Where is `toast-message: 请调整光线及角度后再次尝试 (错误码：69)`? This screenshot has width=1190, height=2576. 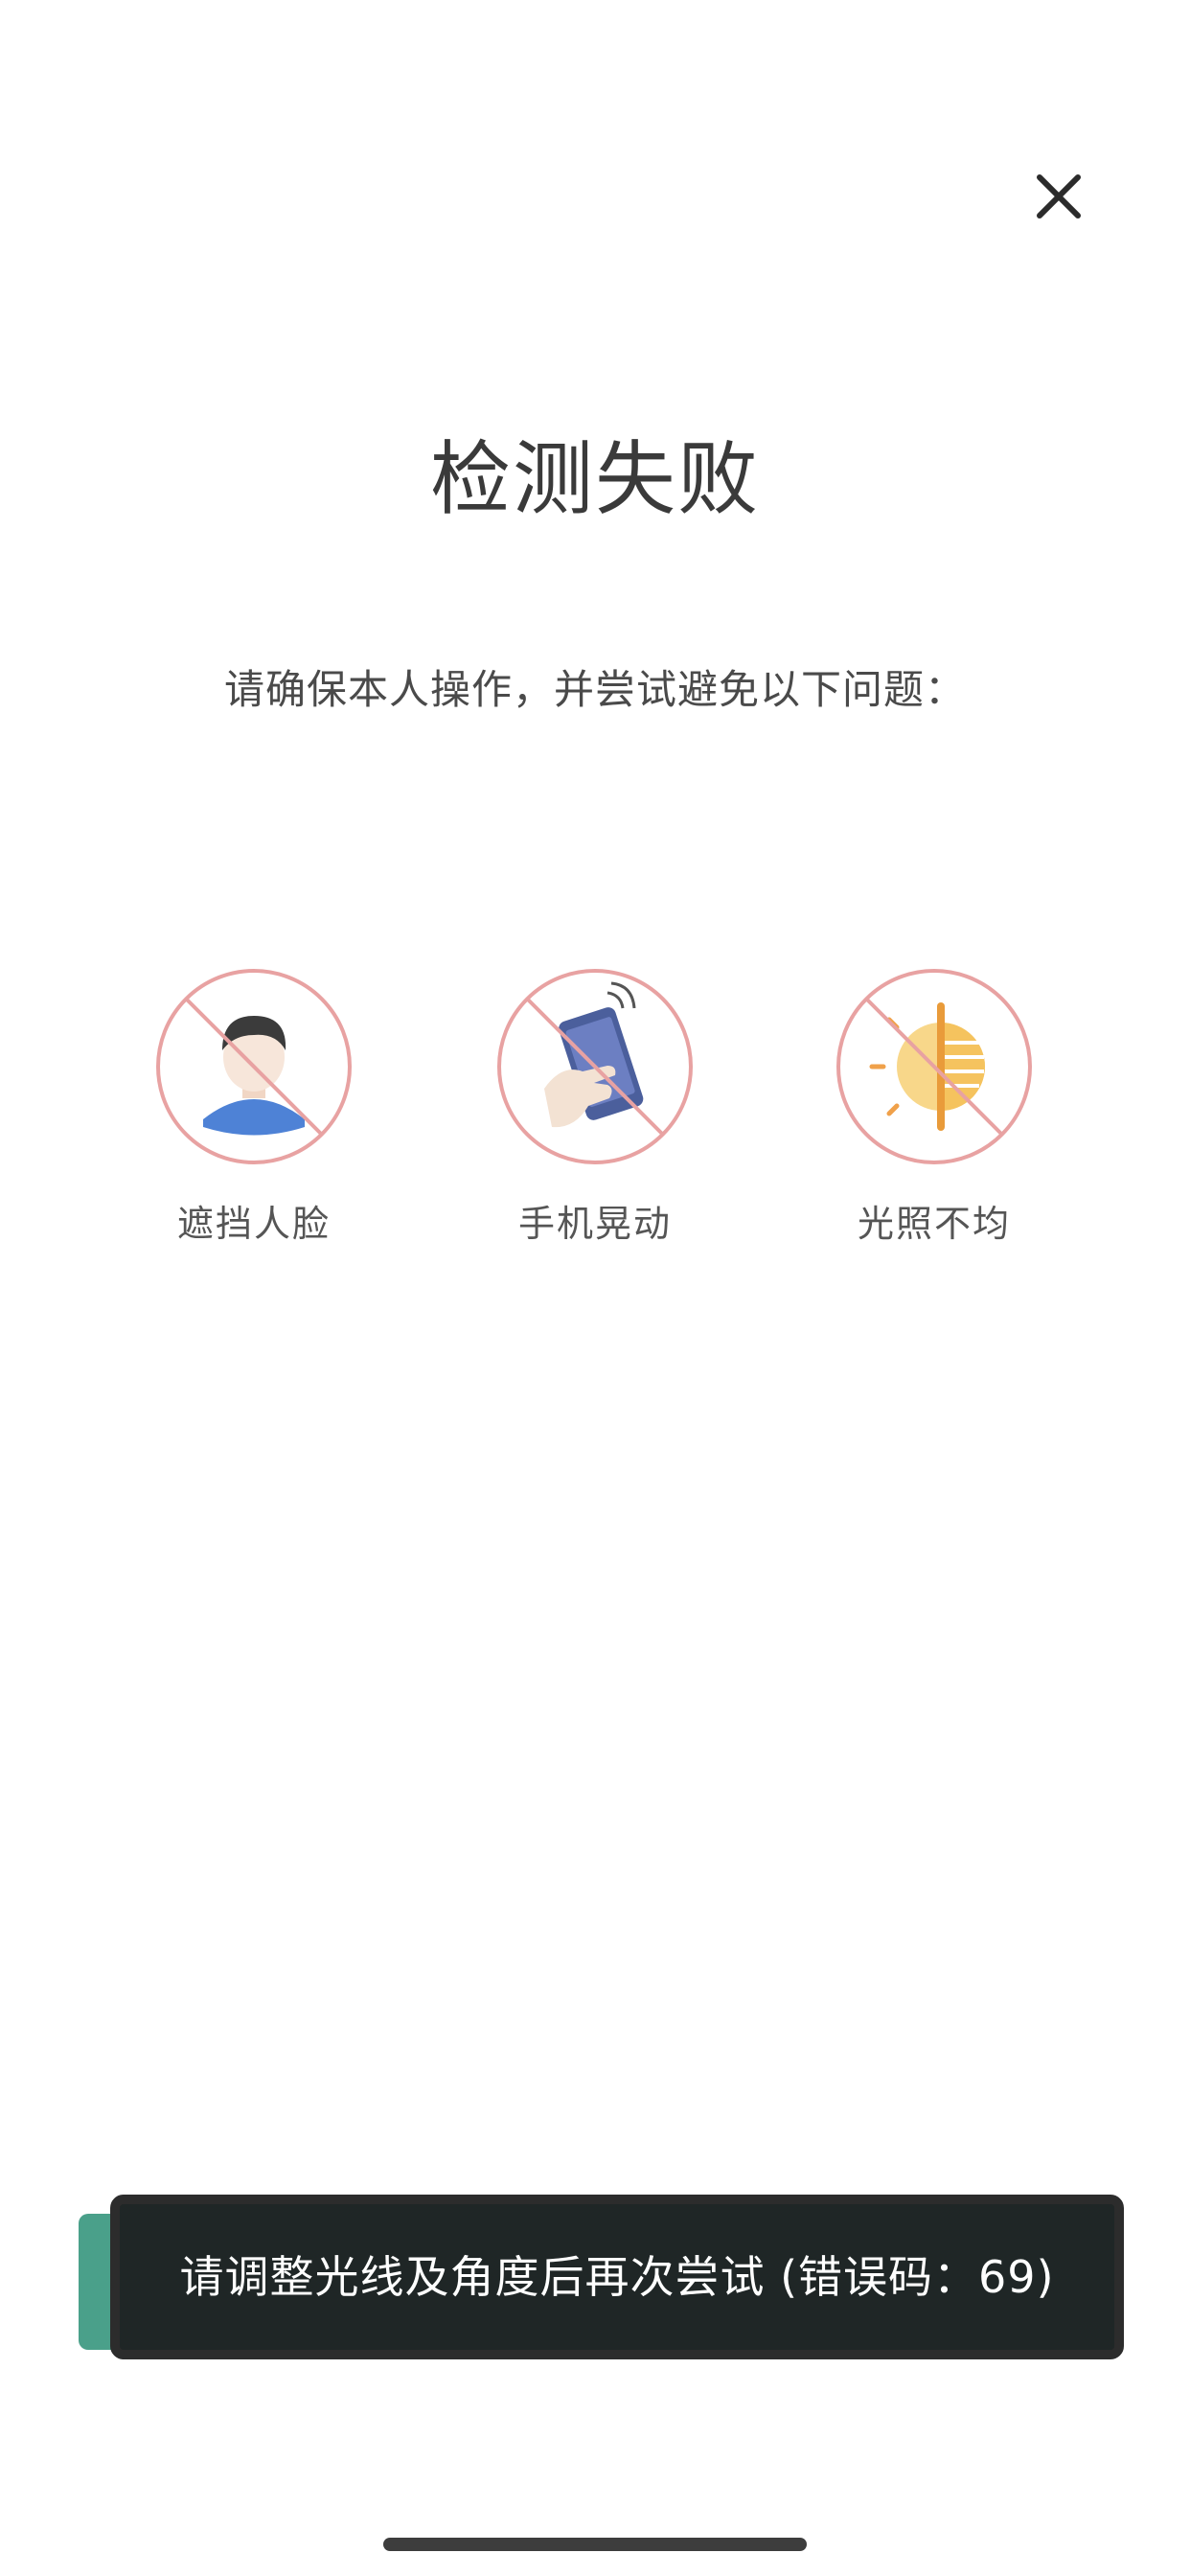 toast-message: 请调整光线及角度后再次尝试 (错误码：69) is located at coordinates (617, 2277).